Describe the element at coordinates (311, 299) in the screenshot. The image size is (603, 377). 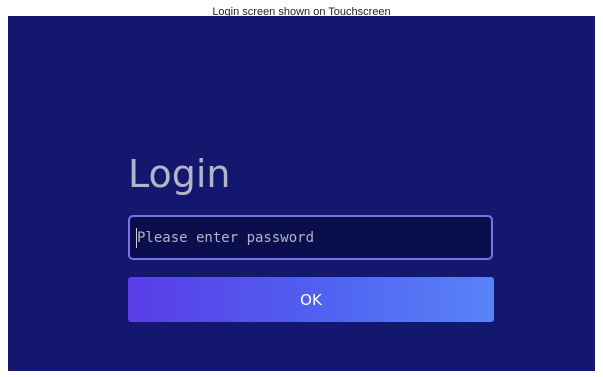
I see `ok-button: OK` at that location.